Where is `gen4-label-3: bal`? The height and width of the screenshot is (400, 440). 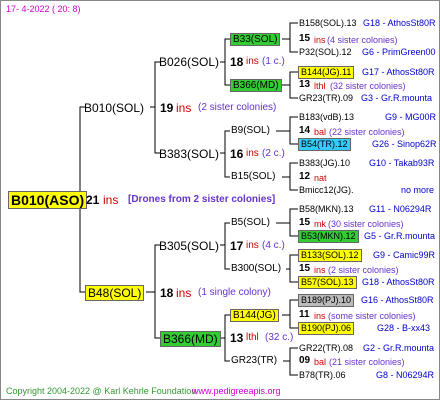 gen4-label-3: bal is located at coordinates (320, 132).